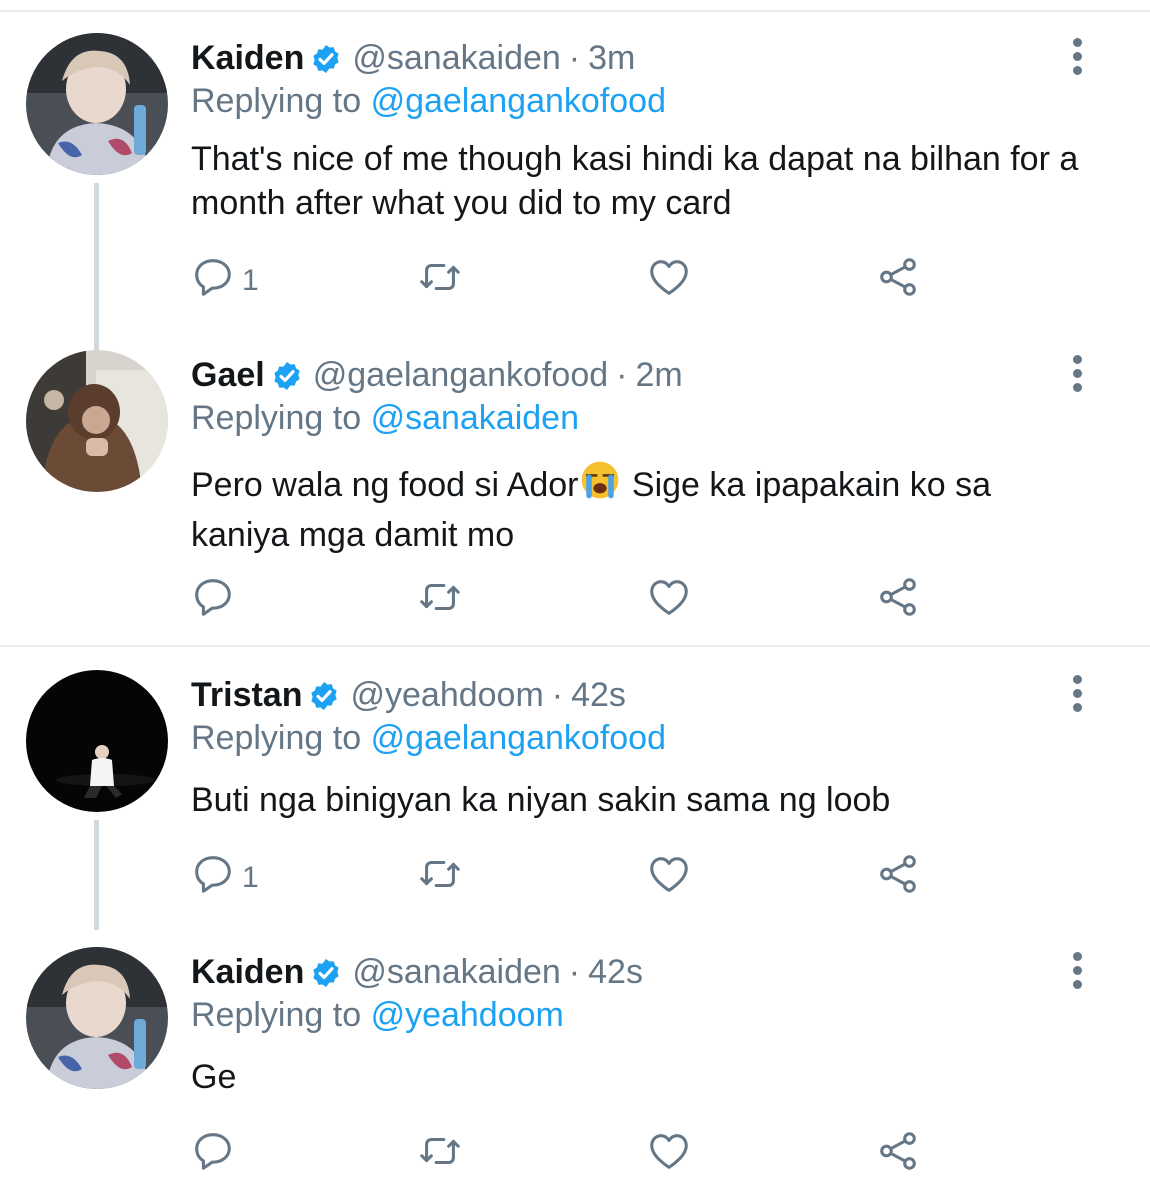 The width and height of the screenshot is (1150, 1200). What do you see at coordinates (467, 1015) in the screenshot?
I see `replying-to-mention: @yeahdoom` at bounding box center [467, 1015].